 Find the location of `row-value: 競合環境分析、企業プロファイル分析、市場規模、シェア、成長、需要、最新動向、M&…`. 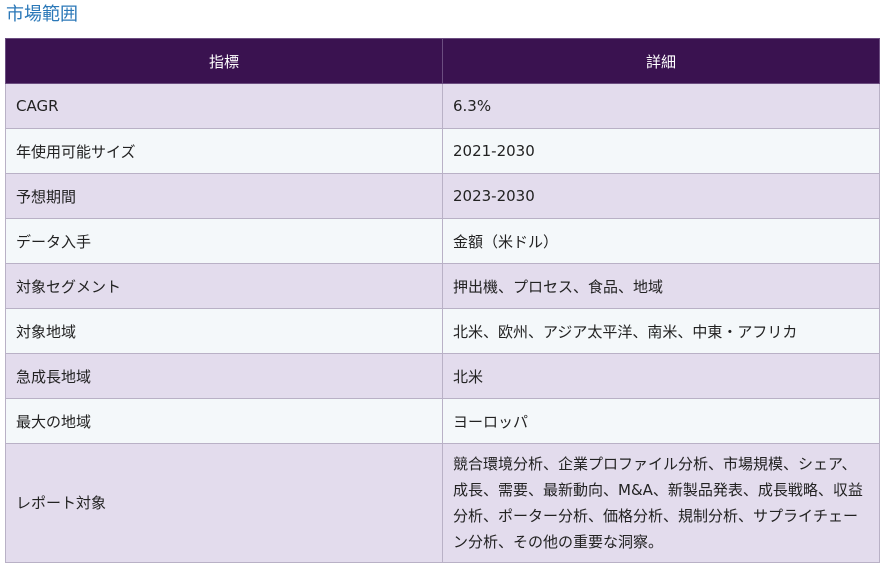

row-value: 競合環境分析、企業プロファイル分析、市場規模、シェア、成長、需要、最新動向、M&… is located at coordinates (661, 503).